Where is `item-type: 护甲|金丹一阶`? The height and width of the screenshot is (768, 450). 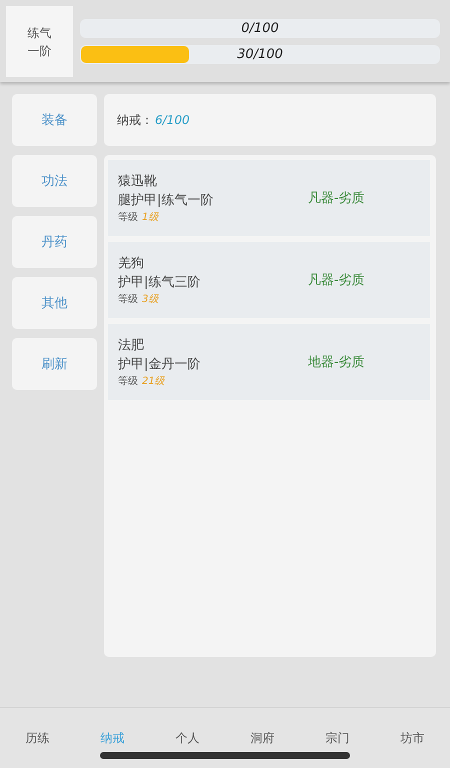 item-type: 护甲|金丹一阶 is located at coordinates (160, 364).